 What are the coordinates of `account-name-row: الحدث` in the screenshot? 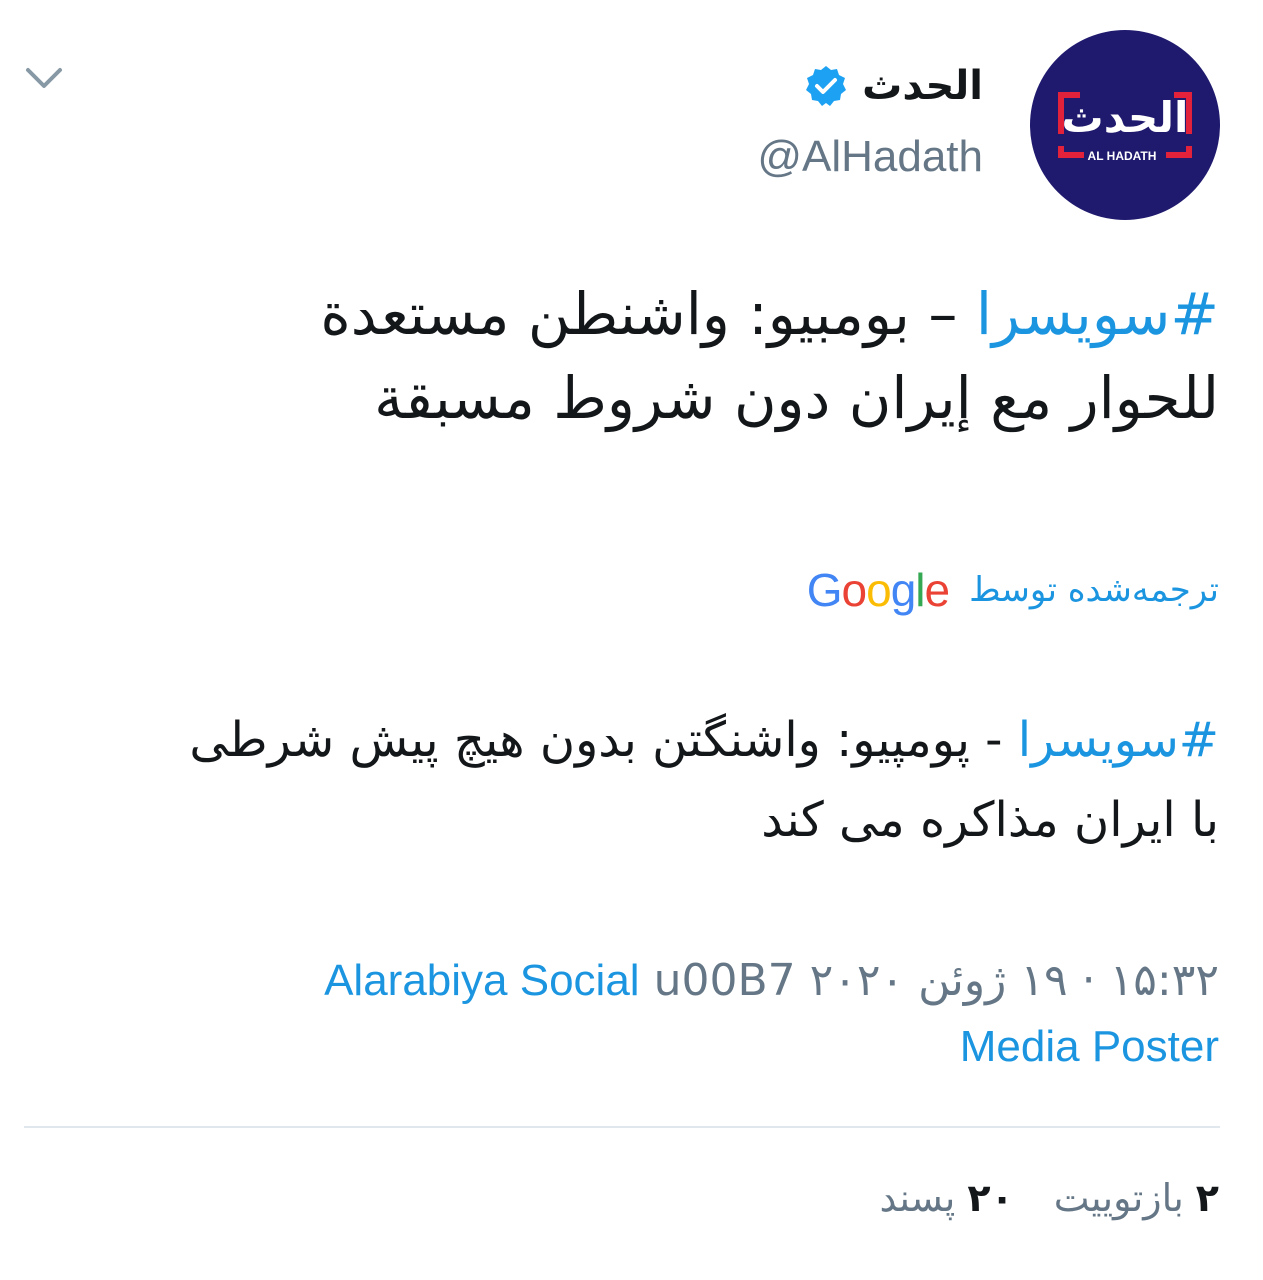 It's located at (893, 86).